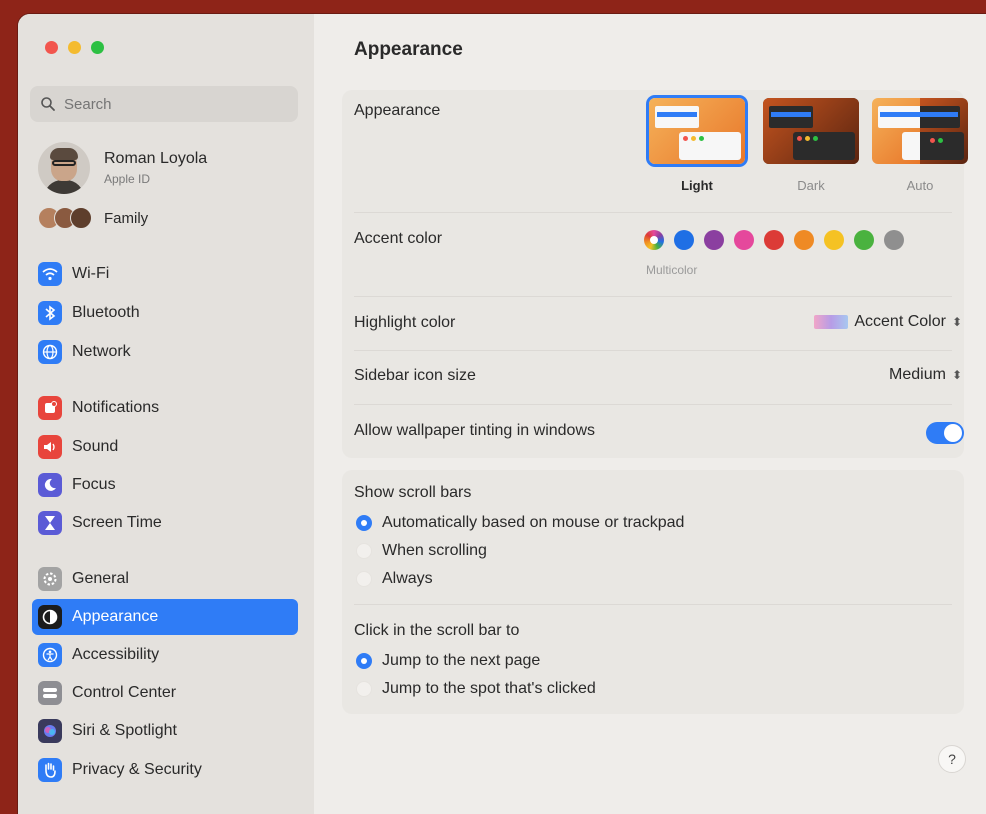 The image size is (986, 814). I want to click on accent-swatch-pink, so click(744, 240).